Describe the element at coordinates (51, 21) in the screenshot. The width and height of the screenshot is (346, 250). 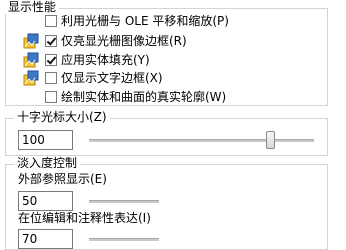
I see `raster-ole-pan-zoom-checkbox` at that location.